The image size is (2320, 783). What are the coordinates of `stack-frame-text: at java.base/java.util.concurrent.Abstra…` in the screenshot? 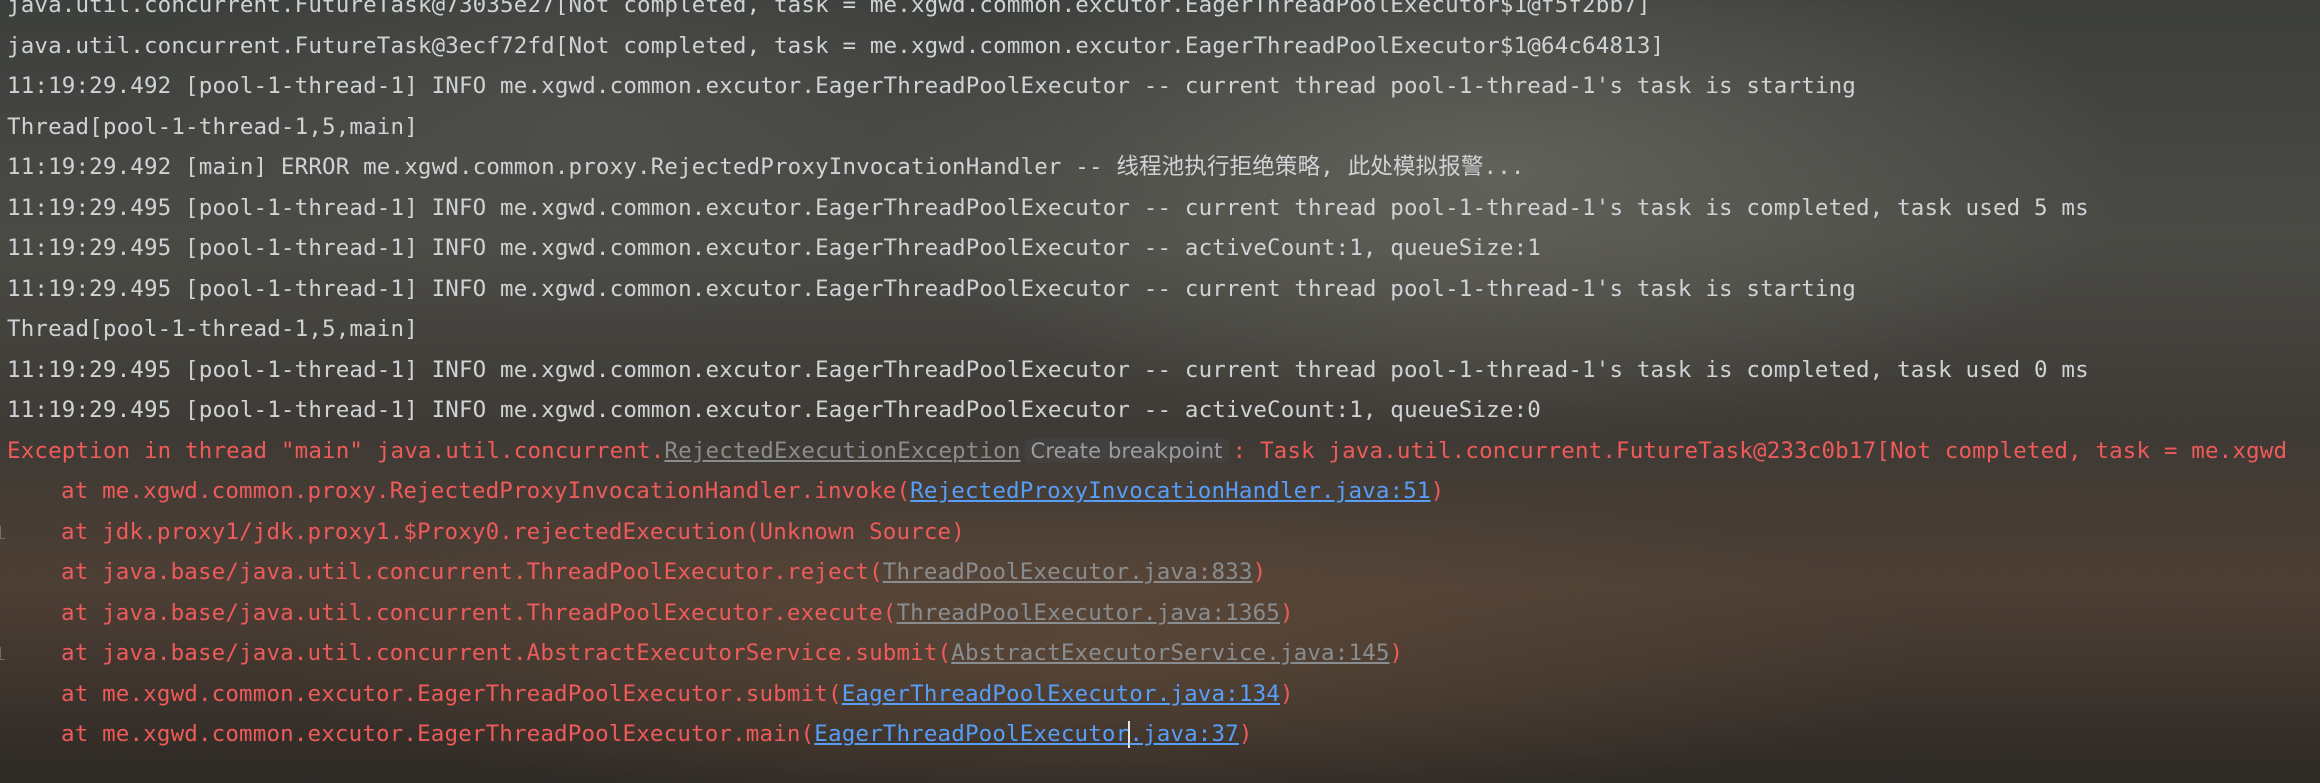 It's located at (506, 653).